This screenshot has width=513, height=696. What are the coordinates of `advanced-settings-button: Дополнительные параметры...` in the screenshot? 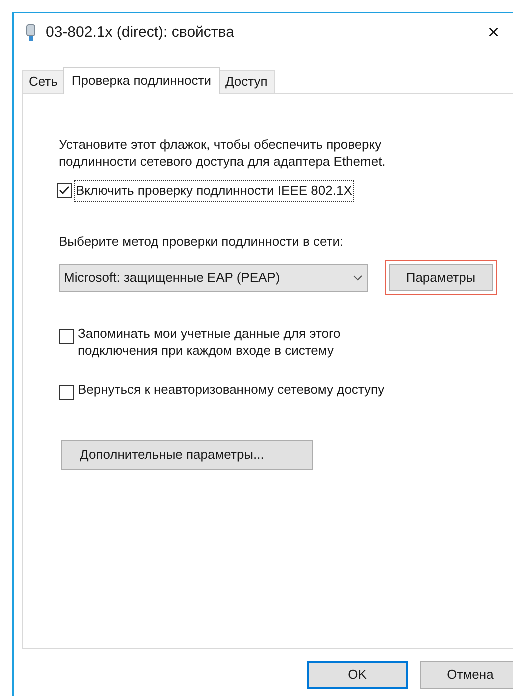 It's located at (187, 455).